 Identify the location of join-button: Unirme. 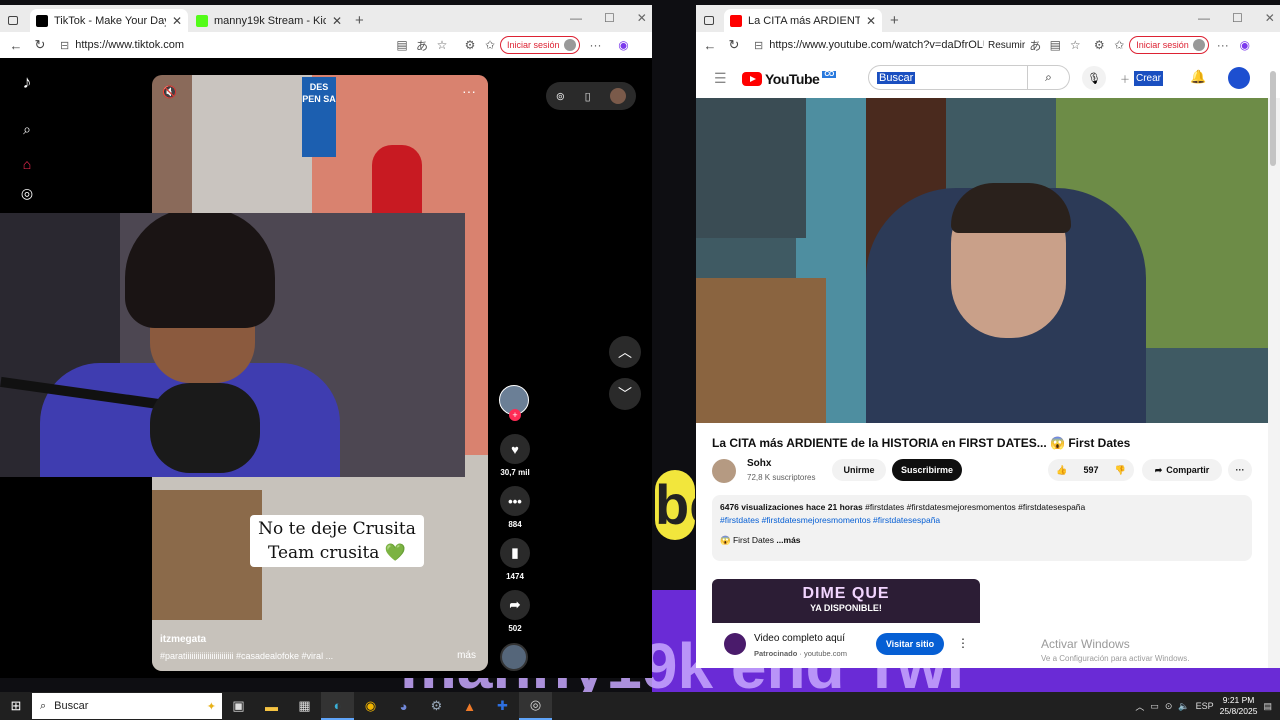
(859, 470).